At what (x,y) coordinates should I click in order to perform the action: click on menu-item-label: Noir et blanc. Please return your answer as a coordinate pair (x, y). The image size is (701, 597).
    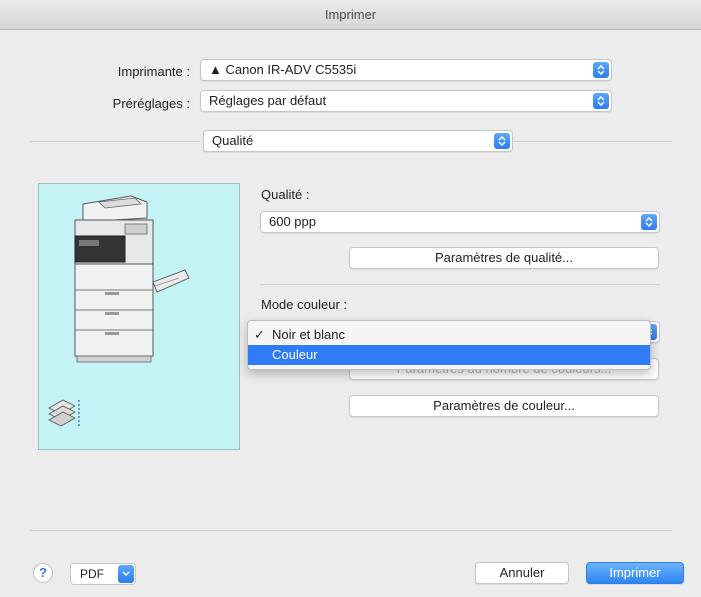
    Looking at the image, I should click on (308, 334).